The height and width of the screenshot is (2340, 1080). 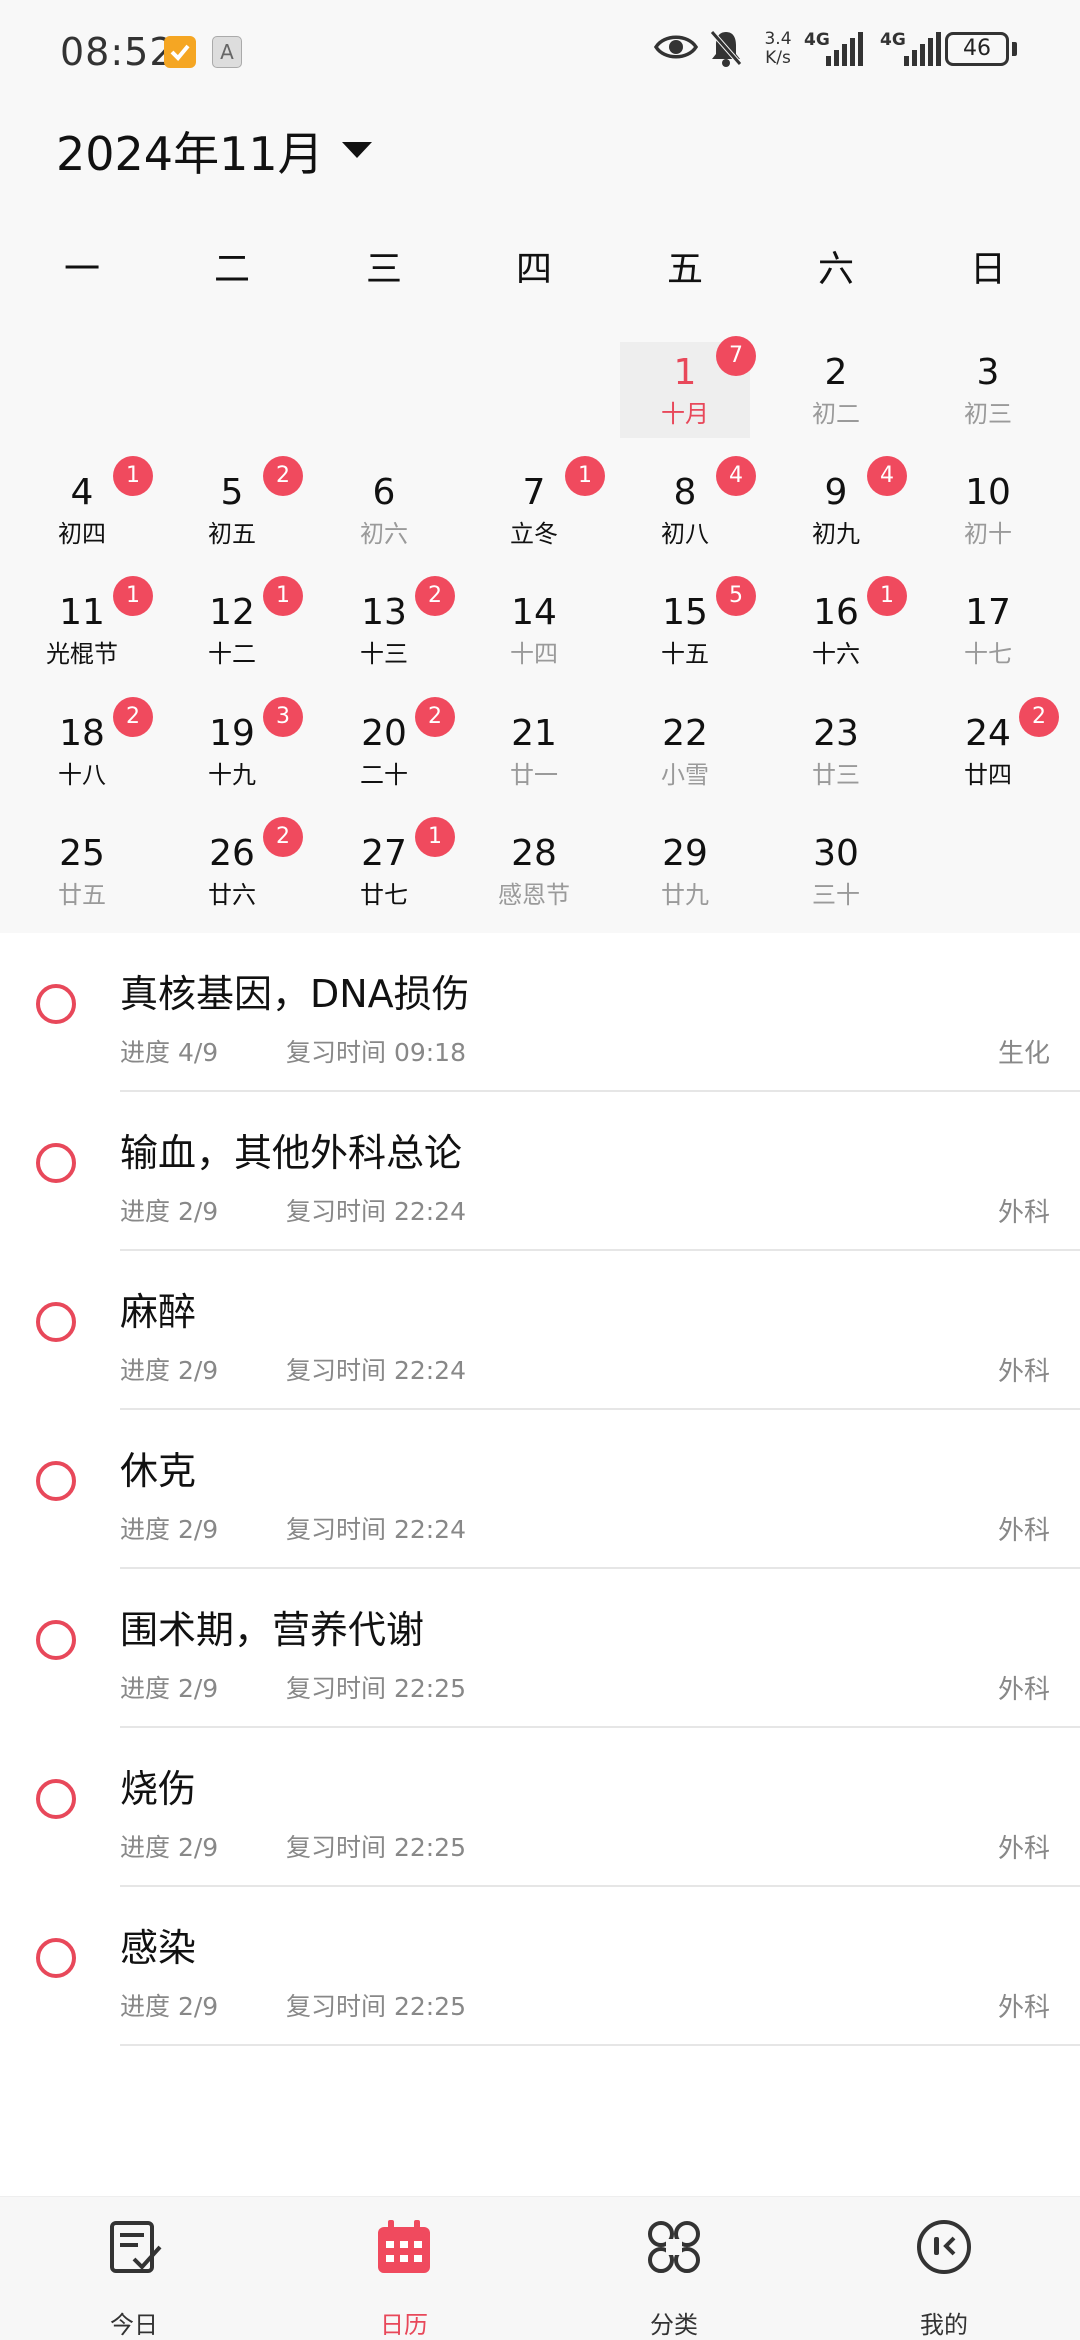 What do you see at coordinates (534, 895) in the screenshot?
I see `lunar-date: 感恩节` at bounding box center [534, 895].